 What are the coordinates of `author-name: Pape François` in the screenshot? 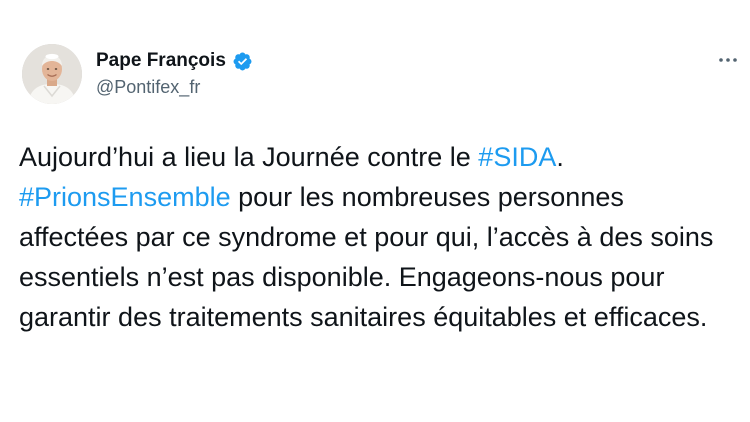 It's located at (161, 61).